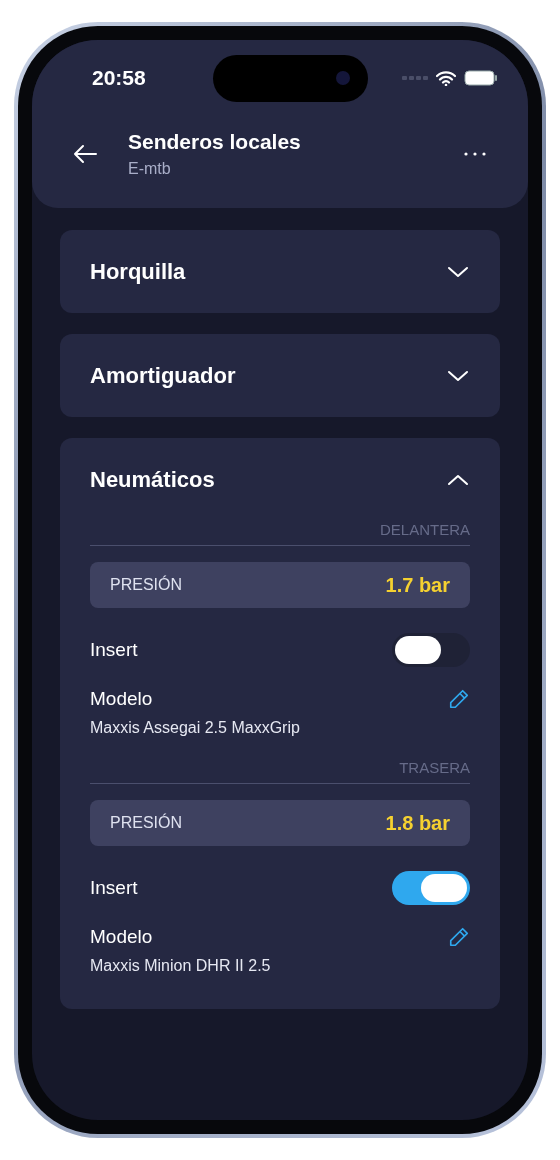 This screenshot has height=1160, width=560. What do you see at coordinates (195, 728) in the screenshot?
I see `model-name: Maxxis Assegai 2.5 MaxxGrip` at bounding box center [195, 728].